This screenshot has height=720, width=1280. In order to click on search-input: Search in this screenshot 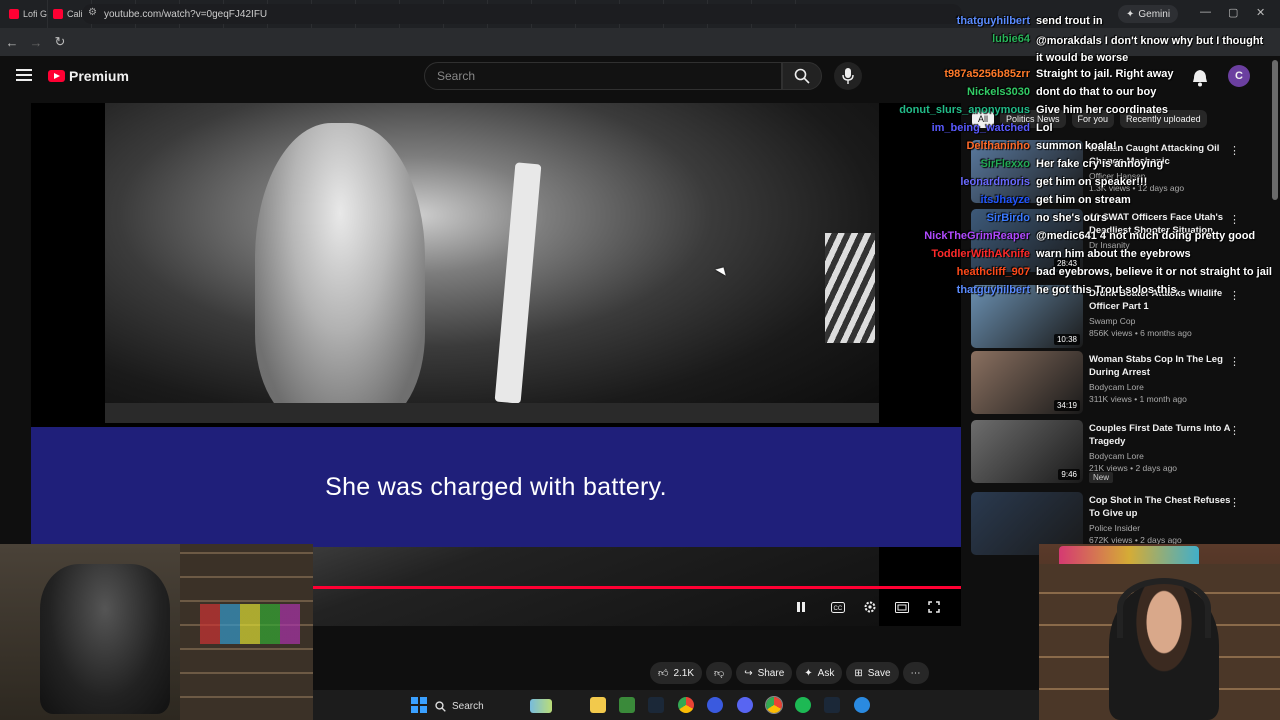, I will do `click(603, 76)`.